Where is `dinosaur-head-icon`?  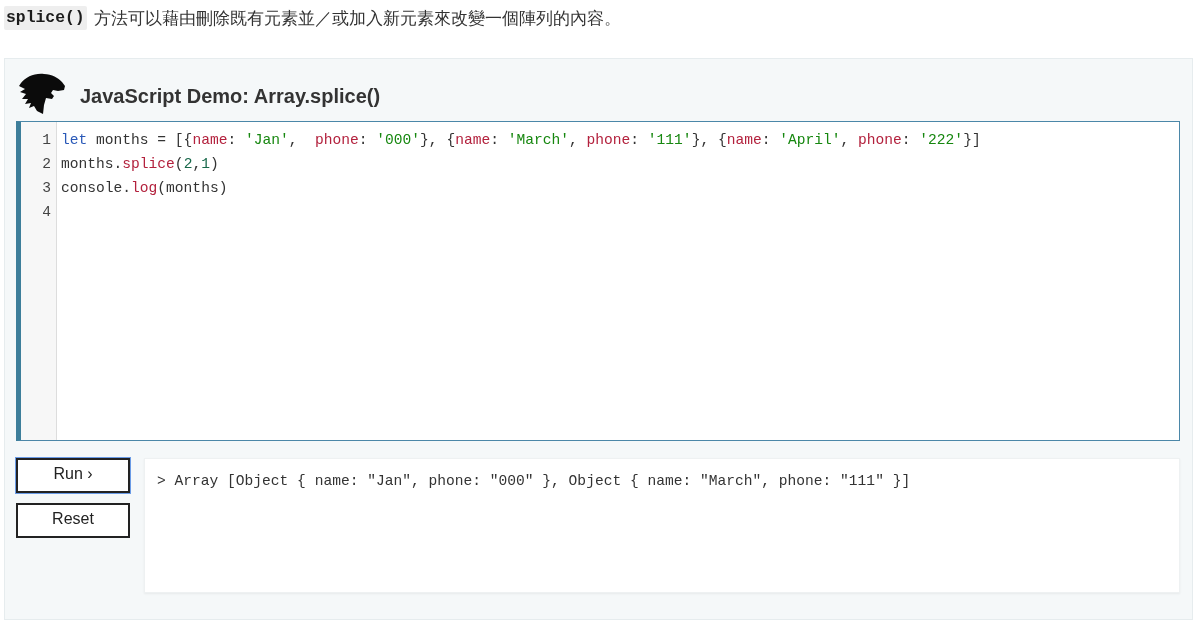
dinosaur-head-icon is located at coordinates (42, 93).